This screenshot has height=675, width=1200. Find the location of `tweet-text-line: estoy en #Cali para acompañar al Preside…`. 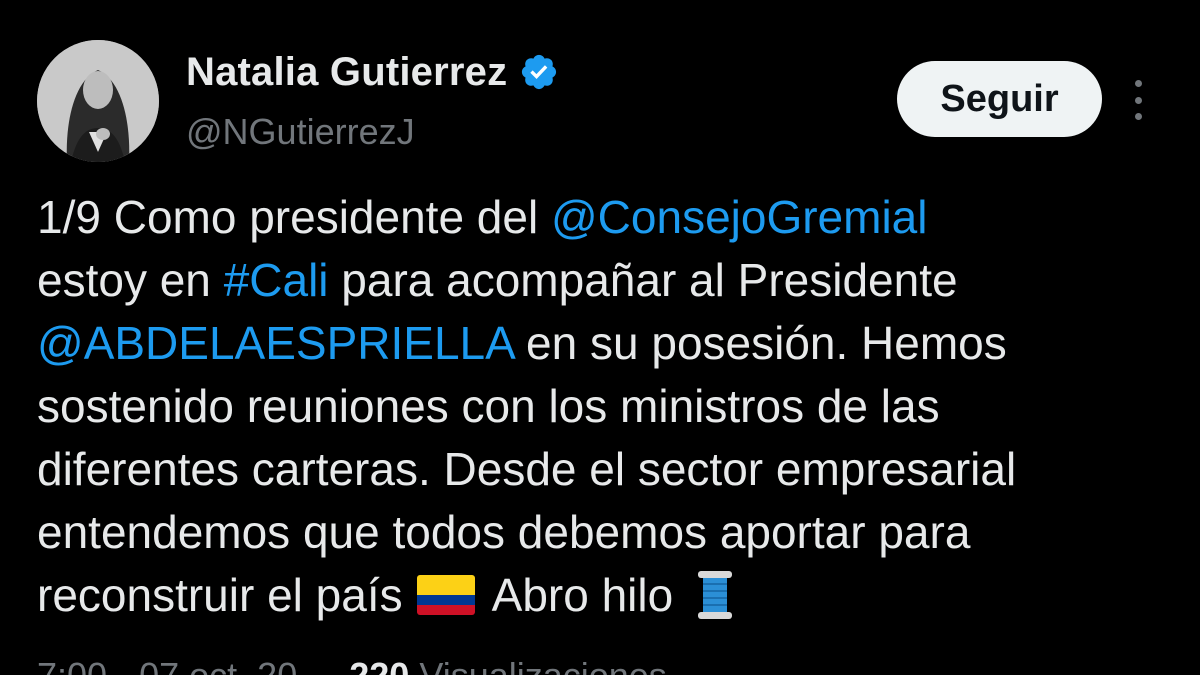

tweet-text-line: estoy en #Cali para acompañar al Preside… is located at coordinates (607, 280).